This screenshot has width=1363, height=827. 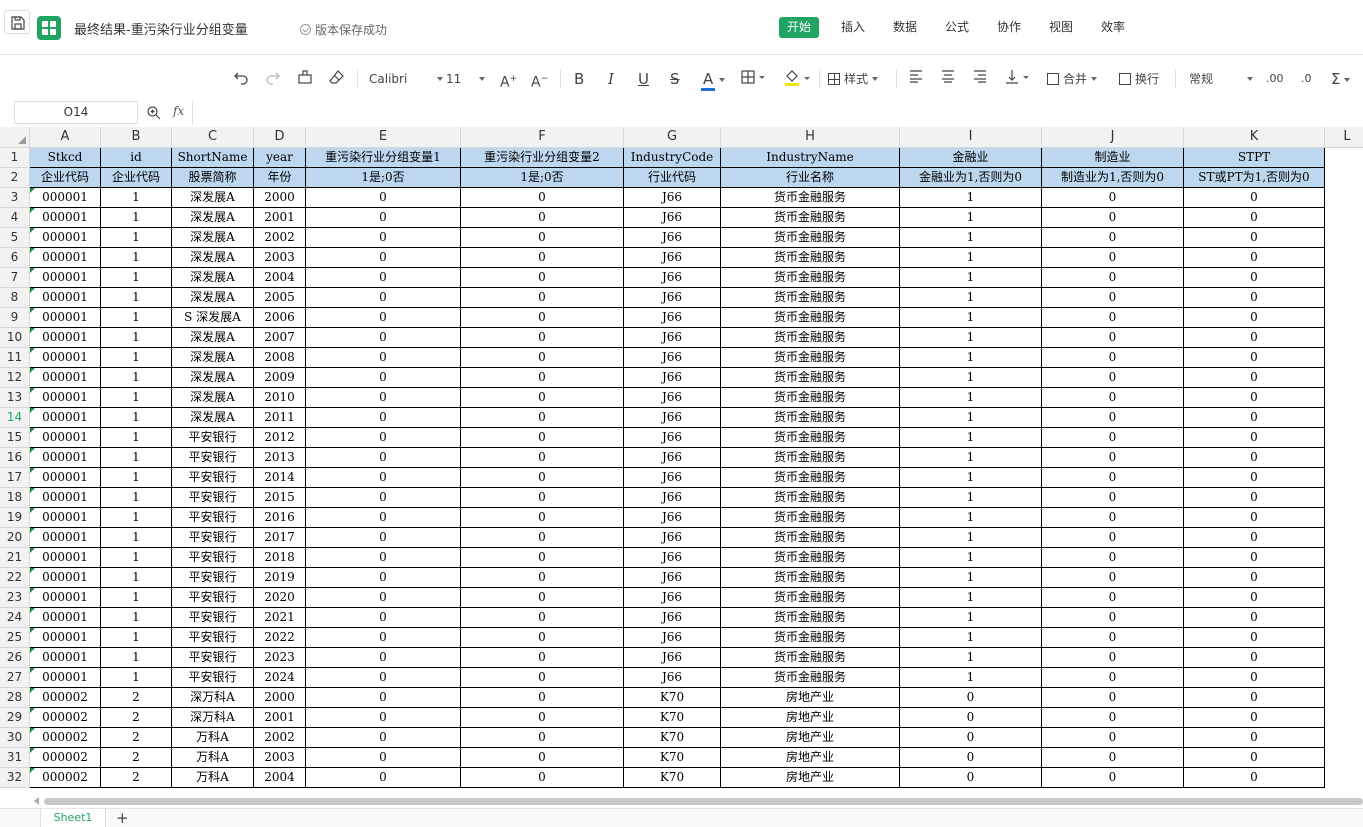 What do you see at coordinates (280, 258) in the screenshot?
I see `table-cell: 2003` at bounding box center [280, 258].